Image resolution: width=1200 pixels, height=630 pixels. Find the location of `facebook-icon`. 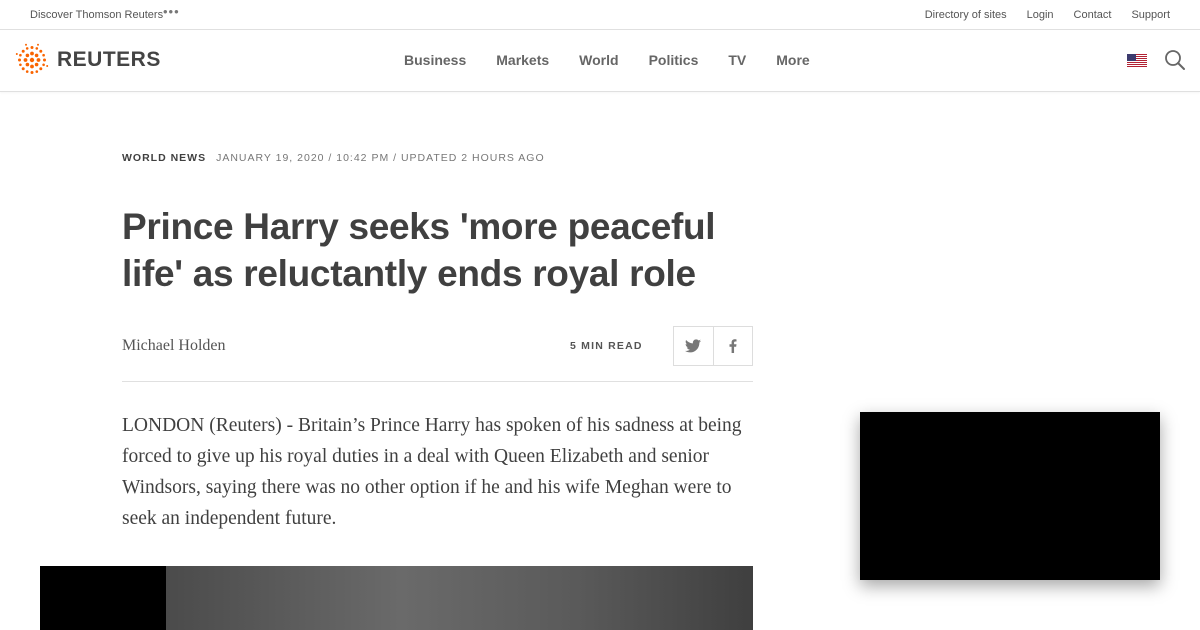

facebook-icon is located at coordinates (733, 346).